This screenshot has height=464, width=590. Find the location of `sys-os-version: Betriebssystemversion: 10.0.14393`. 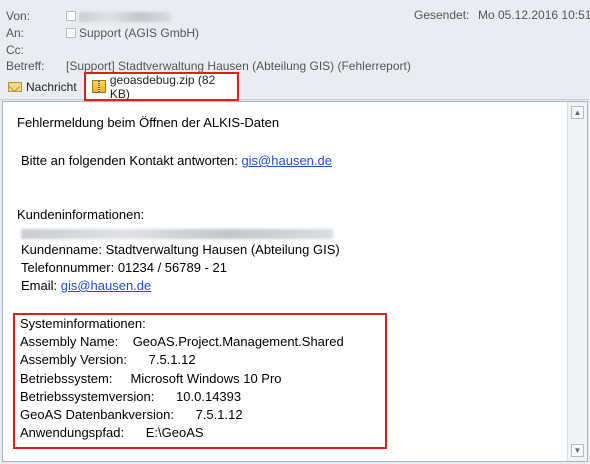

sys-os-version: Betriebssystemversion: 10.0.14393 is located at coordinates (131, 396).